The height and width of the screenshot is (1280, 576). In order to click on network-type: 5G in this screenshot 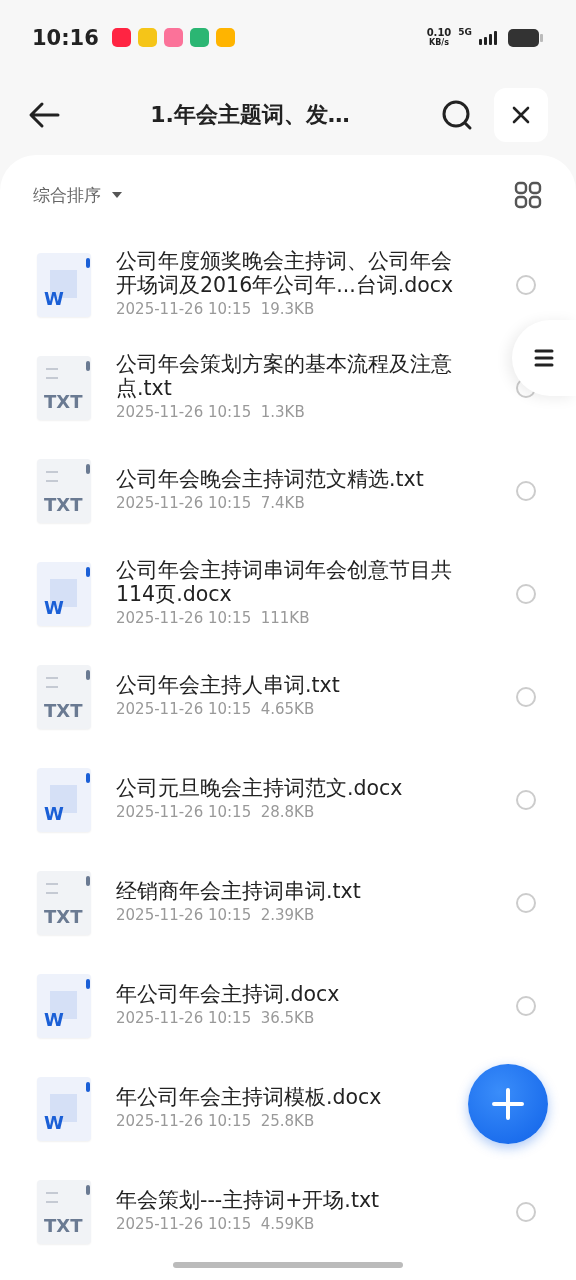, I will do `click(465, 32)`.